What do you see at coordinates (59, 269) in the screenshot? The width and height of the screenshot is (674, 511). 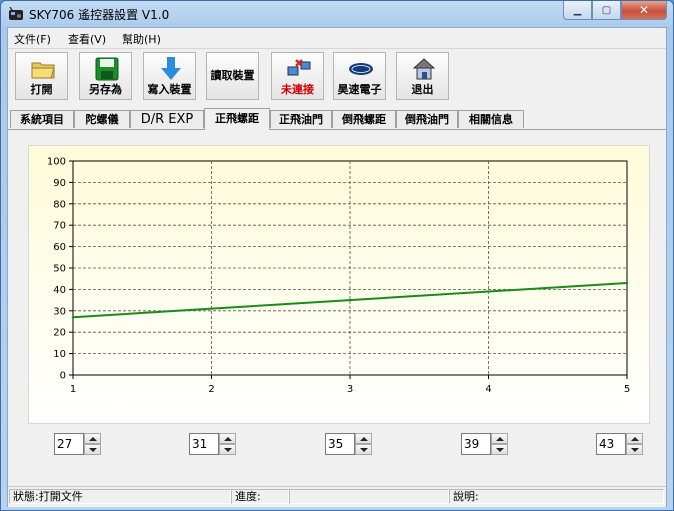 I see `y-tick-label-5: 50` at bounding box center [59, 269].